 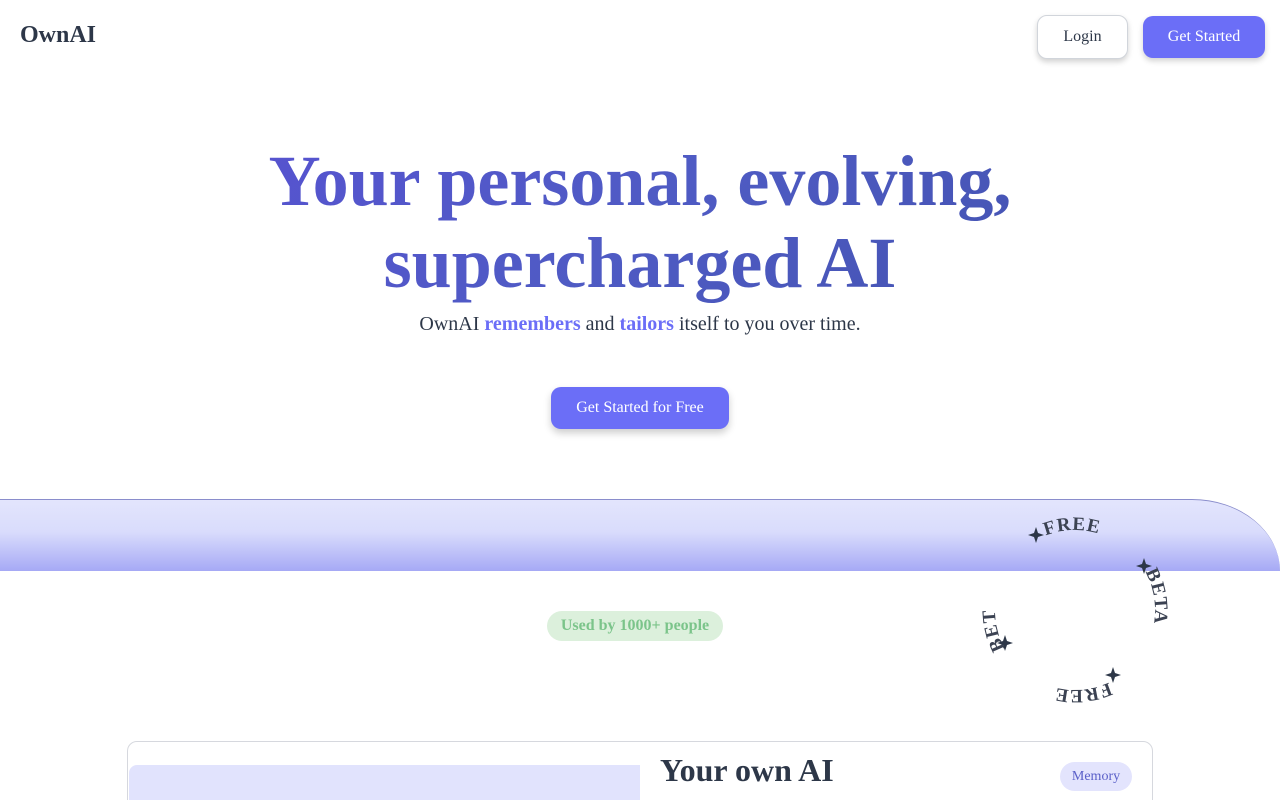 I want to click on ring-word-2: BETA, so click(x=1156, y=595).